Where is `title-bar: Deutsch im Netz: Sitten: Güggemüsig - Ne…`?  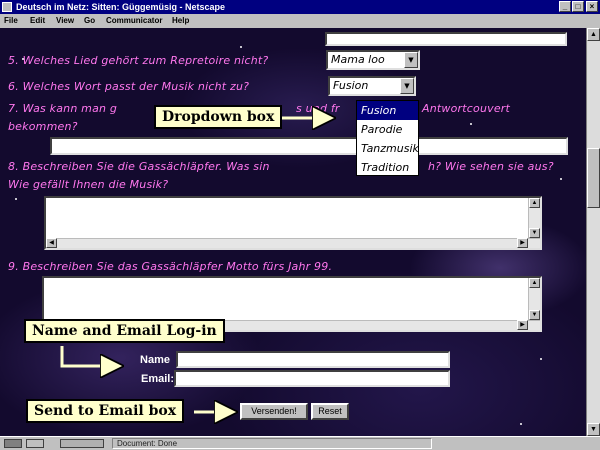 title-bar: Deutsch im Netz: Sitten: Güggemüsig - Ne… is located at coordinates (300, 7).